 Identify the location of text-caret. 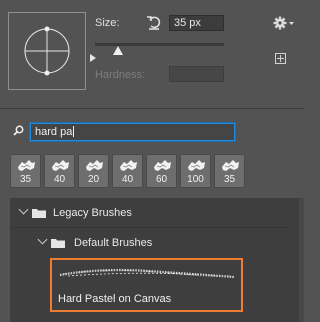
(74, 131).